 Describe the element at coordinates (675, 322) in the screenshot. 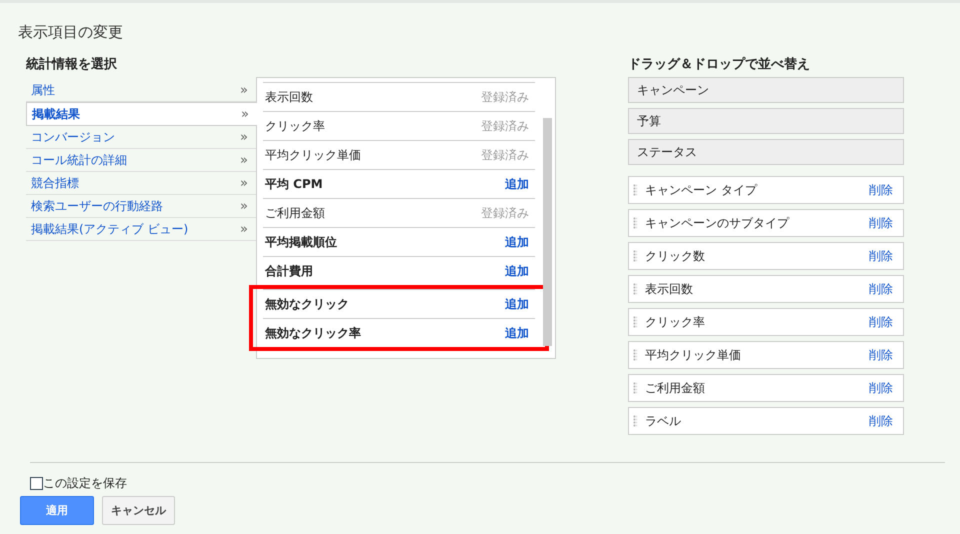

I see `column-name: クリック率` at that location.